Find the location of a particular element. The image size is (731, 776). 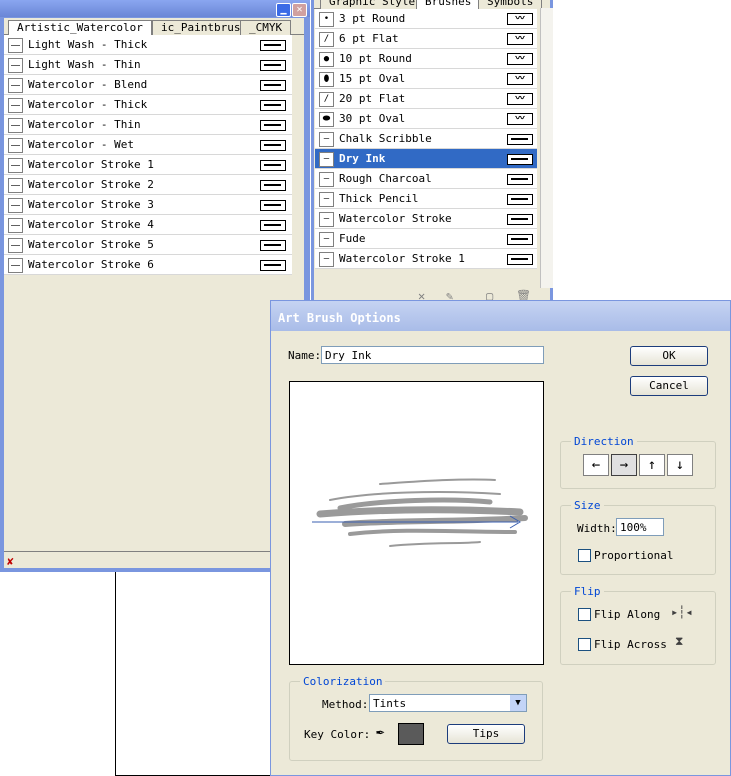

palette-titlebar is located at coordinates (155, 8).